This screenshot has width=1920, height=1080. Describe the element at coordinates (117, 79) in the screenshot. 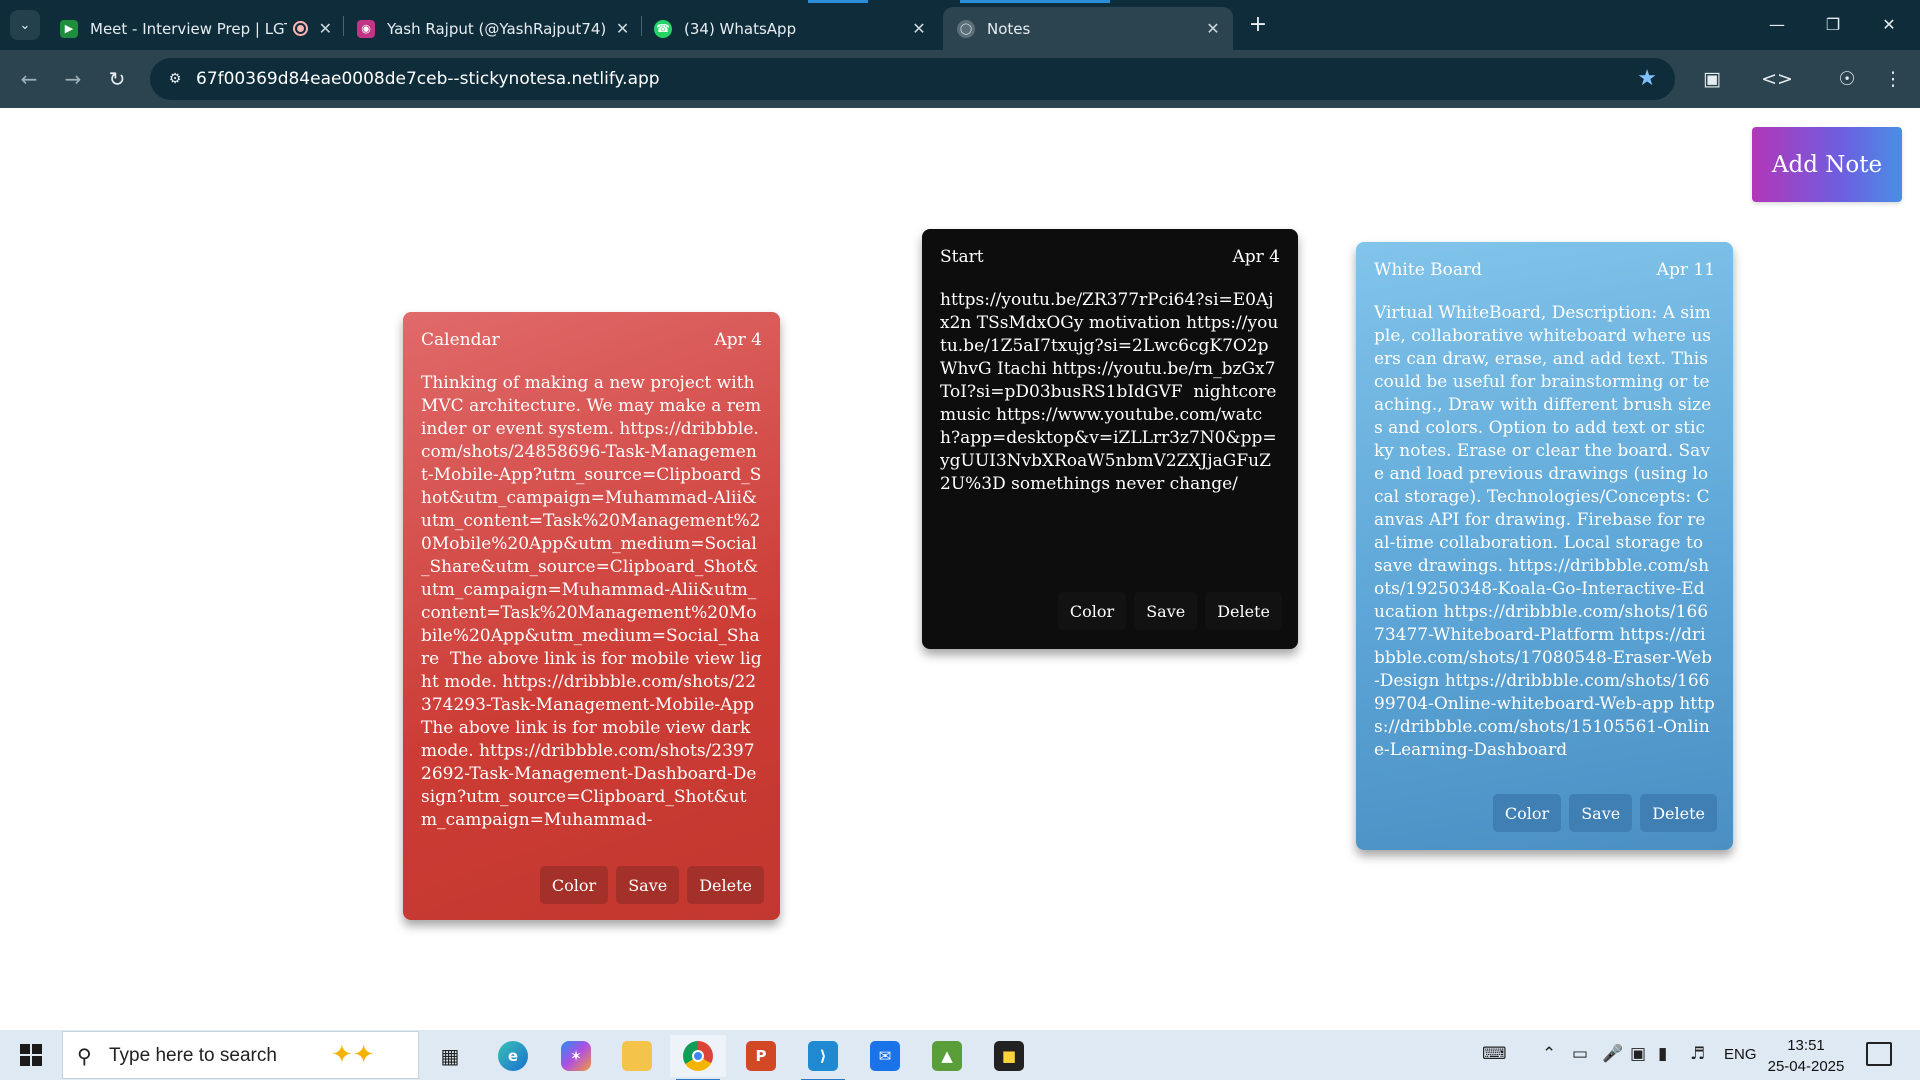

I see `reload-button: ↻` at that location.